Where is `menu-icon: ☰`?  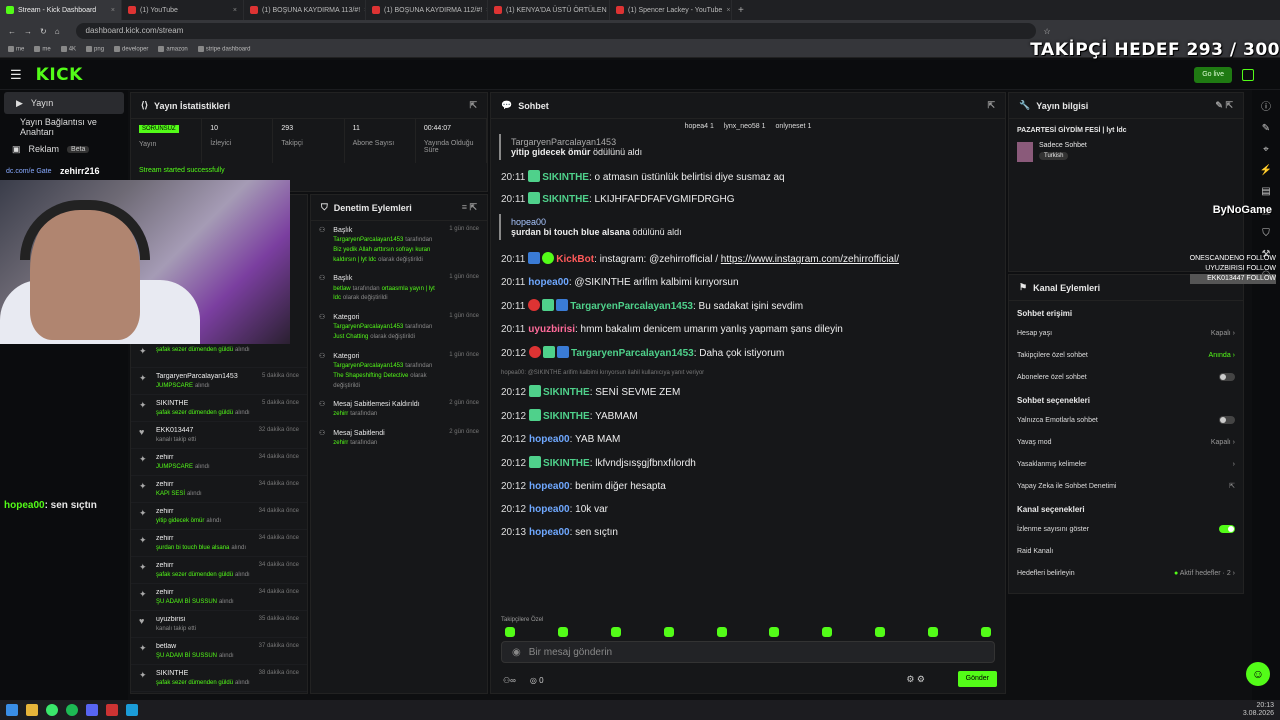 menu-icon: ☰ is located at coordinates (16, 75).